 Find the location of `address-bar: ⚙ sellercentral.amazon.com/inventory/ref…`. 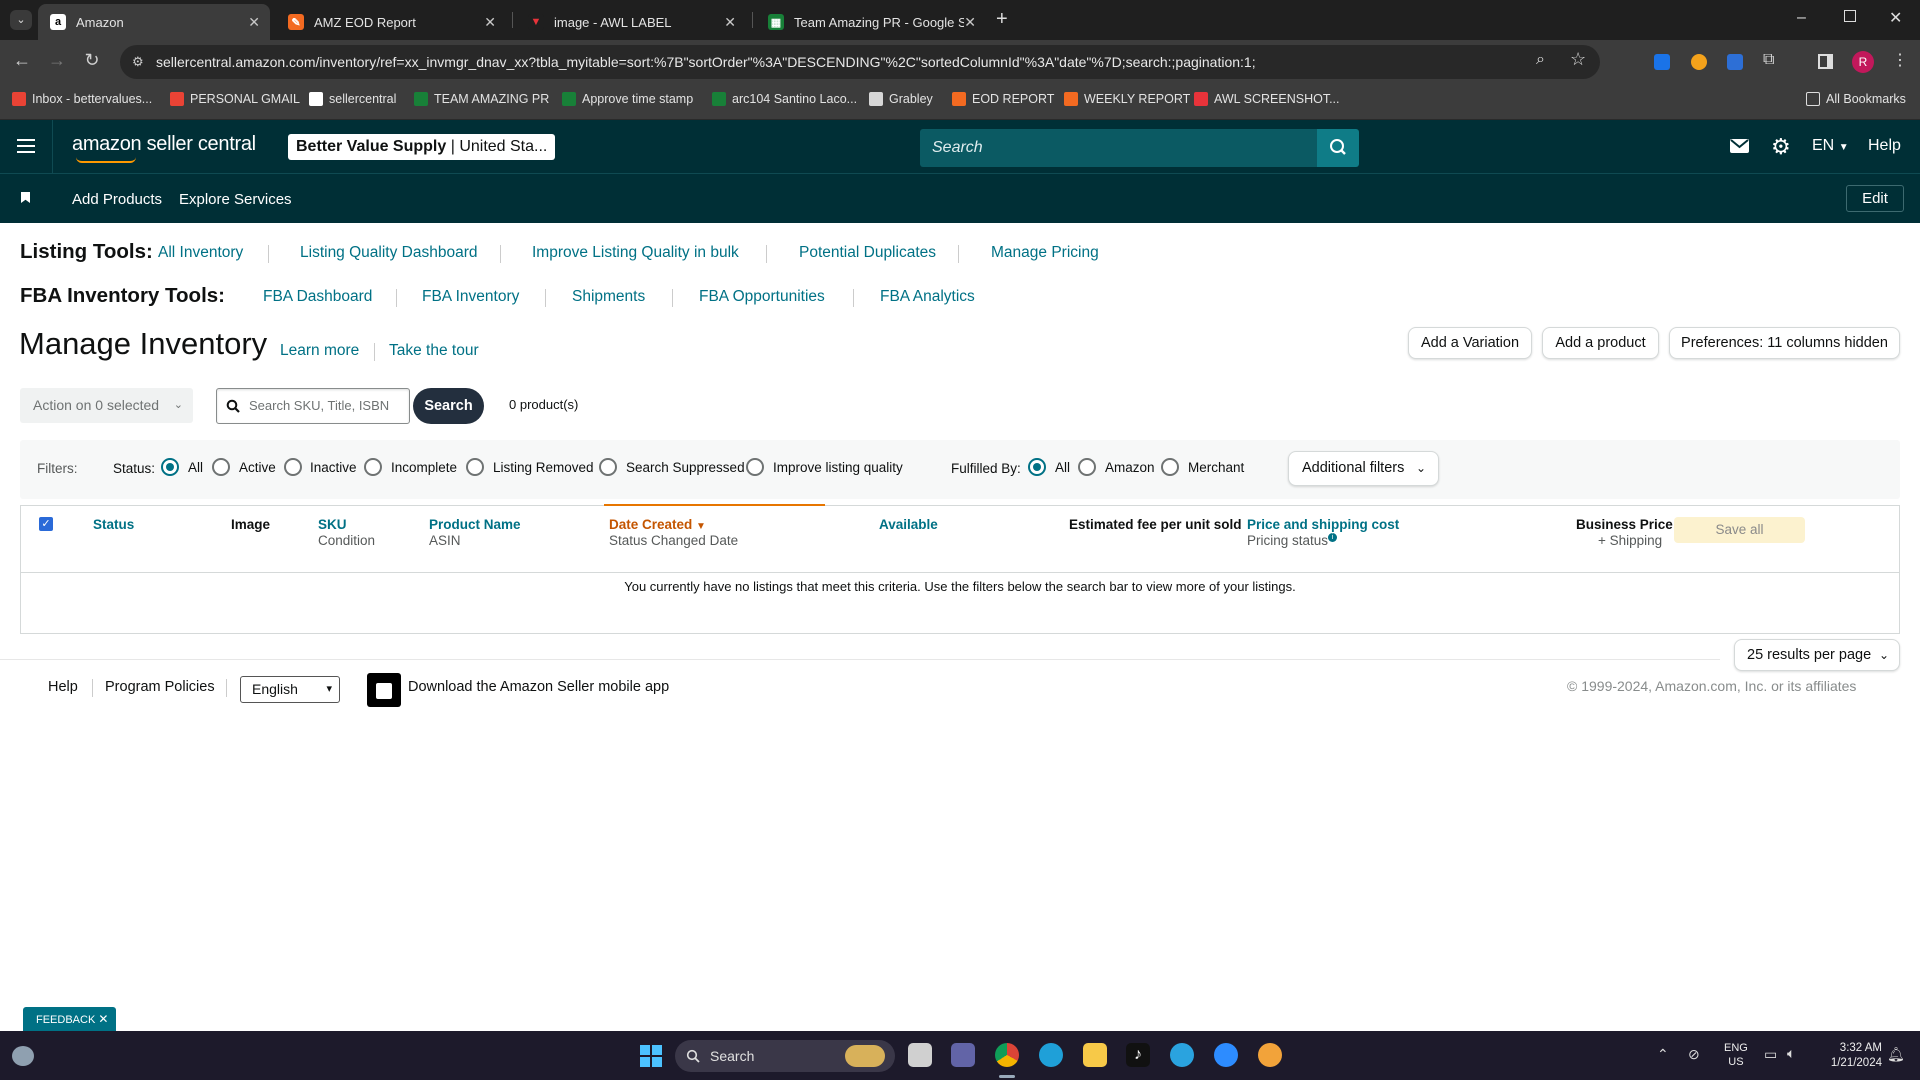

address-bar: ⚙ sellercentral.amazon.com/inventory/ref… is located at coordinates (860, 62).